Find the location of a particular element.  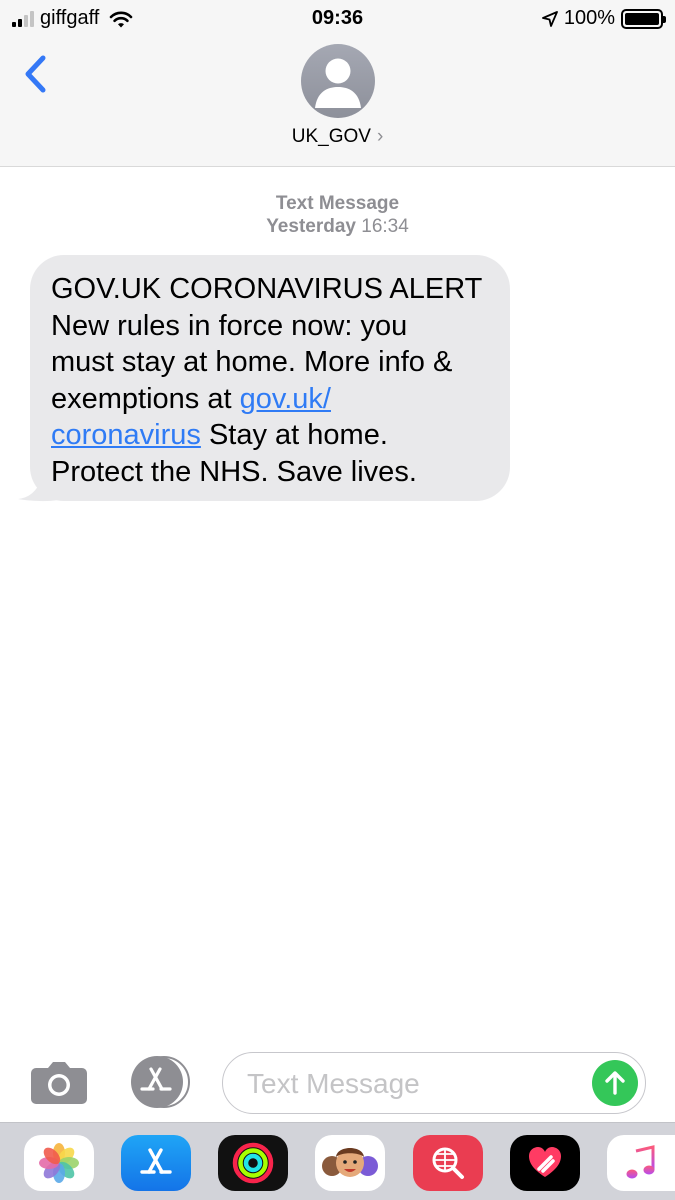

person-icon is located at coordinates (338, 83).